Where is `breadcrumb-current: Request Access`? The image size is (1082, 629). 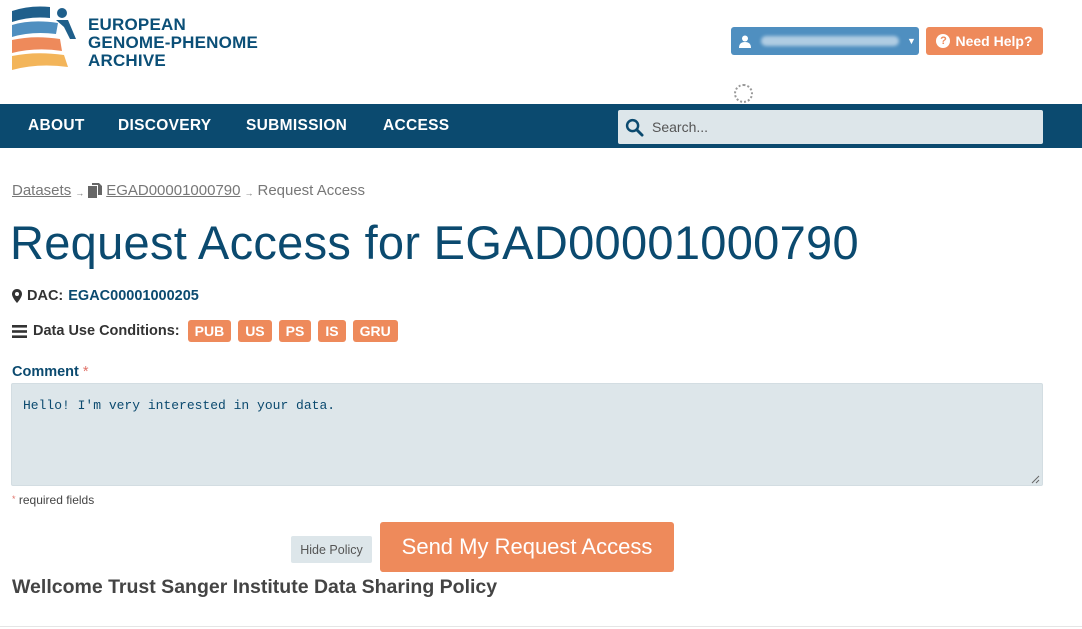
breadcrumb-current: Request Access is located at coordinates (311, 190).